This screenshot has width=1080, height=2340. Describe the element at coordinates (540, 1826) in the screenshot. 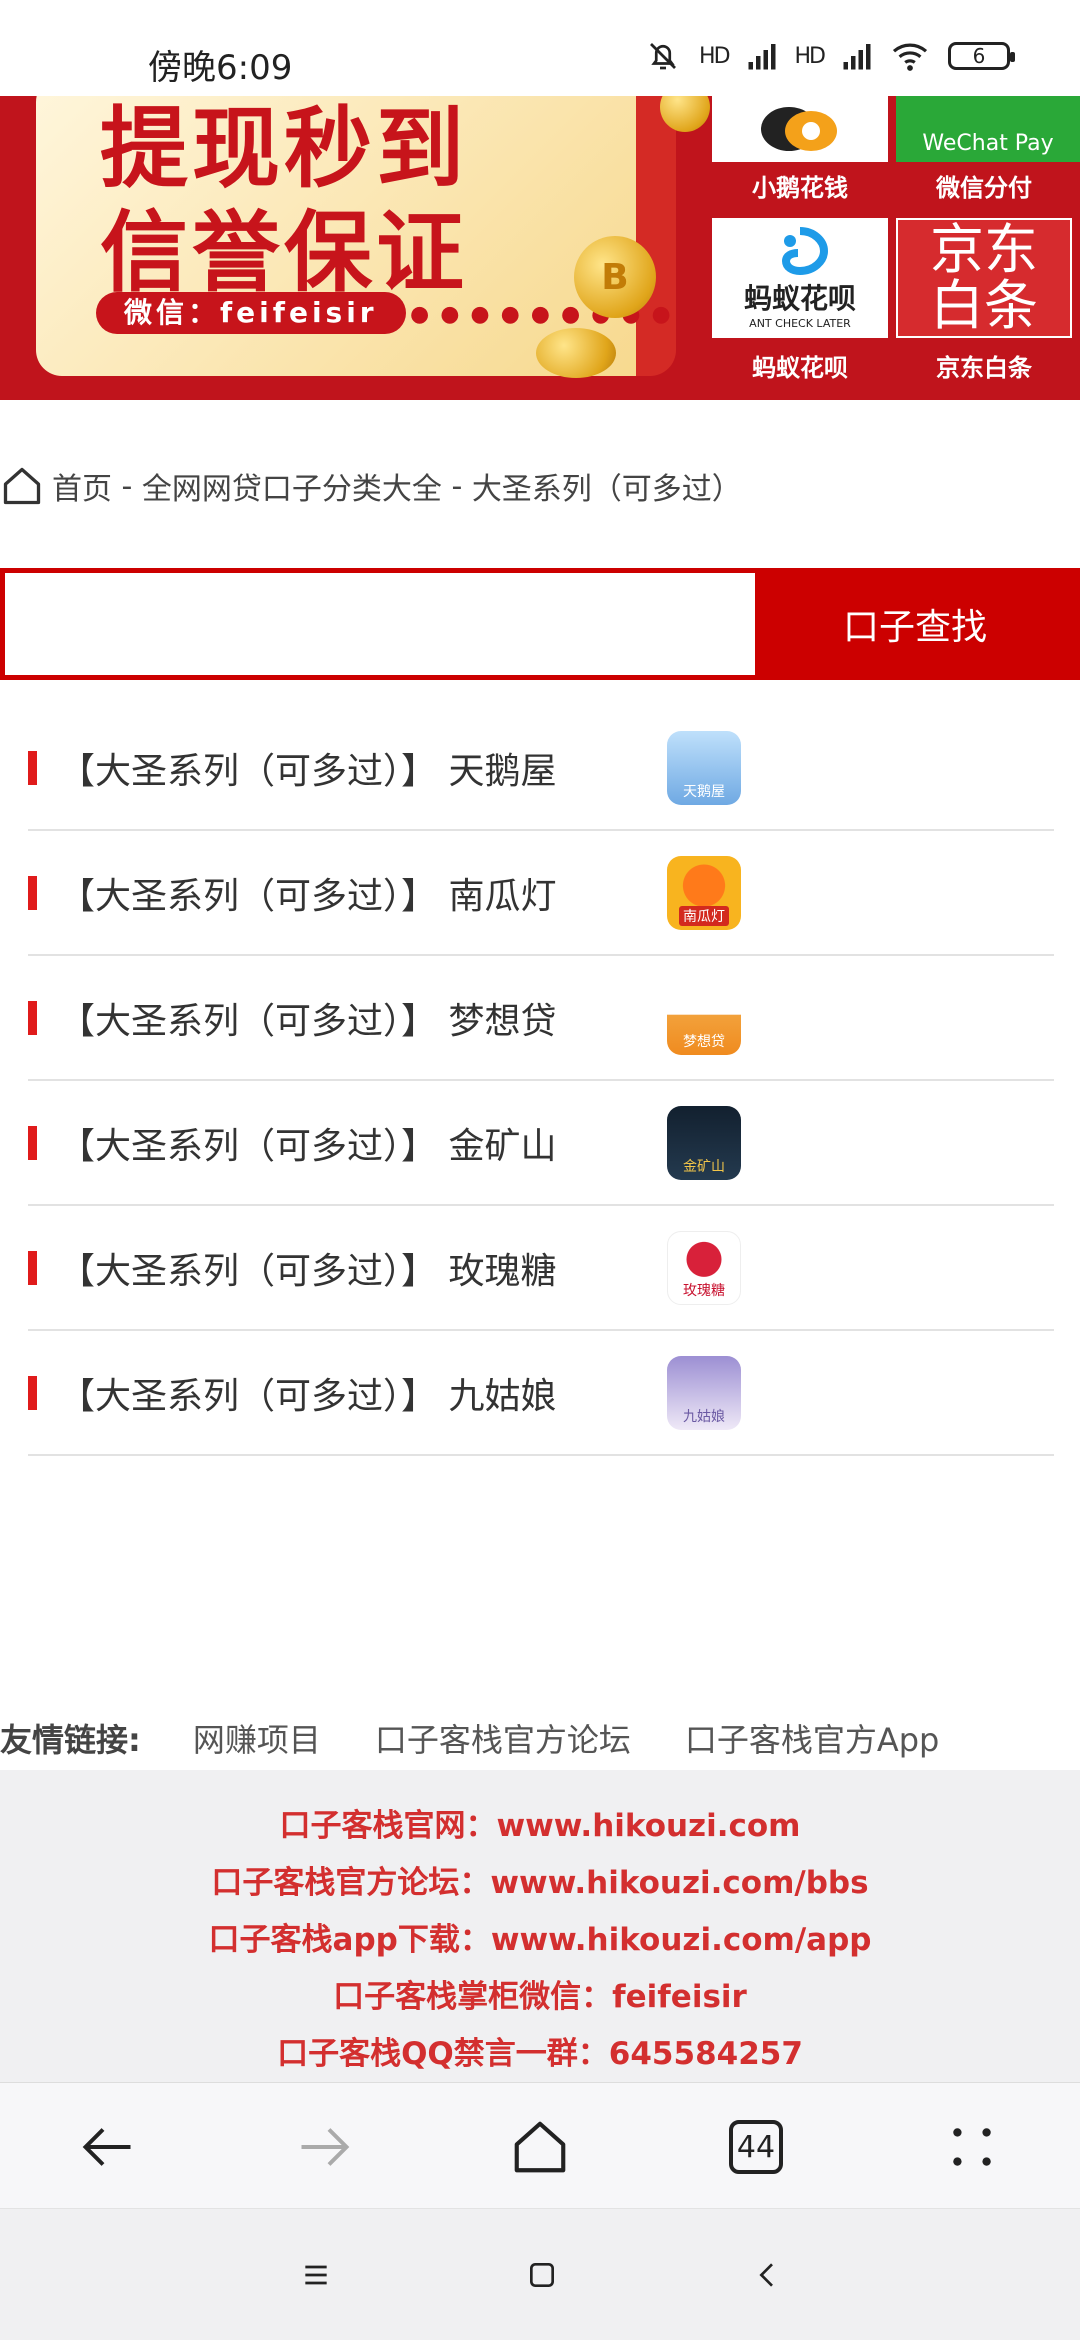

I see `footer-line: 口子客栈官网：www.hikouzi.com` at that location.